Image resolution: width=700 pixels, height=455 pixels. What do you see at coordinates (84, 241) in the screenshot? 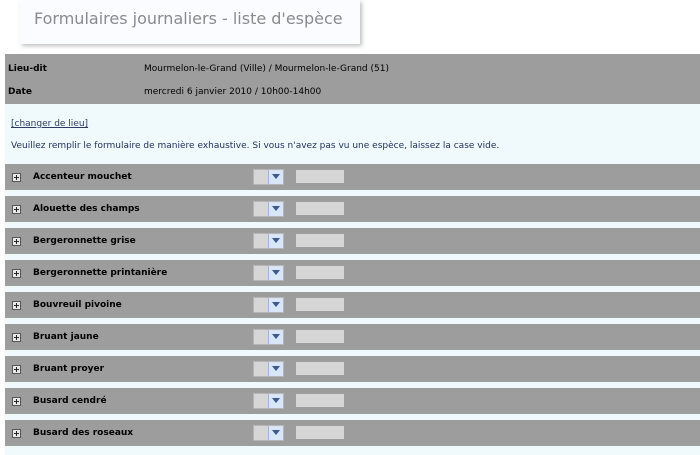
I see `species-name: Bergeronnette grise` at bounding box center [84, 241].